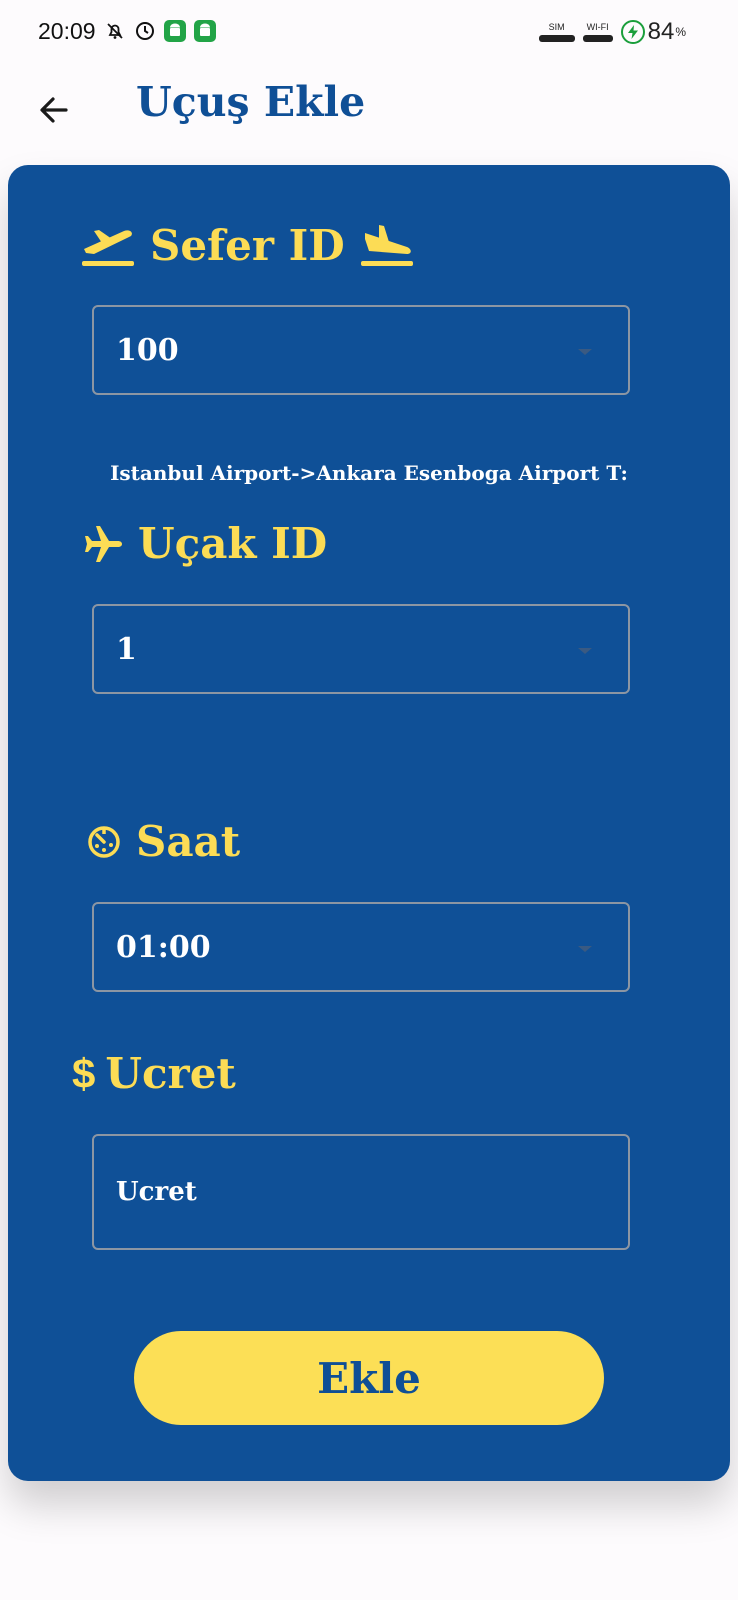 The image size is (738, 1600). What do you see at coordinates (160, 31) in the screenshot?
I see `status-notification-icons` at bounding box center [160, 31].